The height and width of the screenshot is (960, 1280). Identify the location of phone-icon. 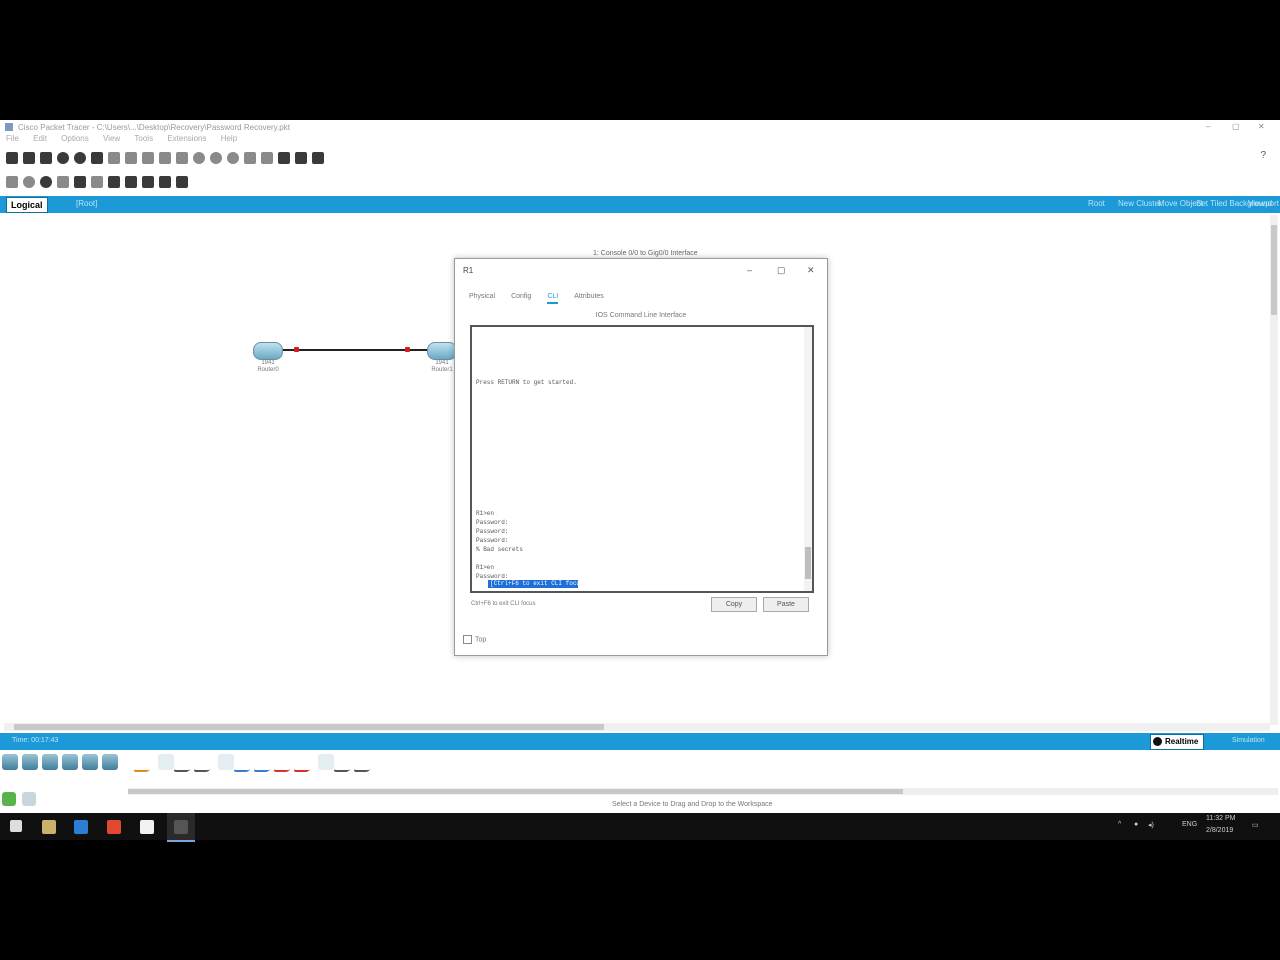
(284, 158).